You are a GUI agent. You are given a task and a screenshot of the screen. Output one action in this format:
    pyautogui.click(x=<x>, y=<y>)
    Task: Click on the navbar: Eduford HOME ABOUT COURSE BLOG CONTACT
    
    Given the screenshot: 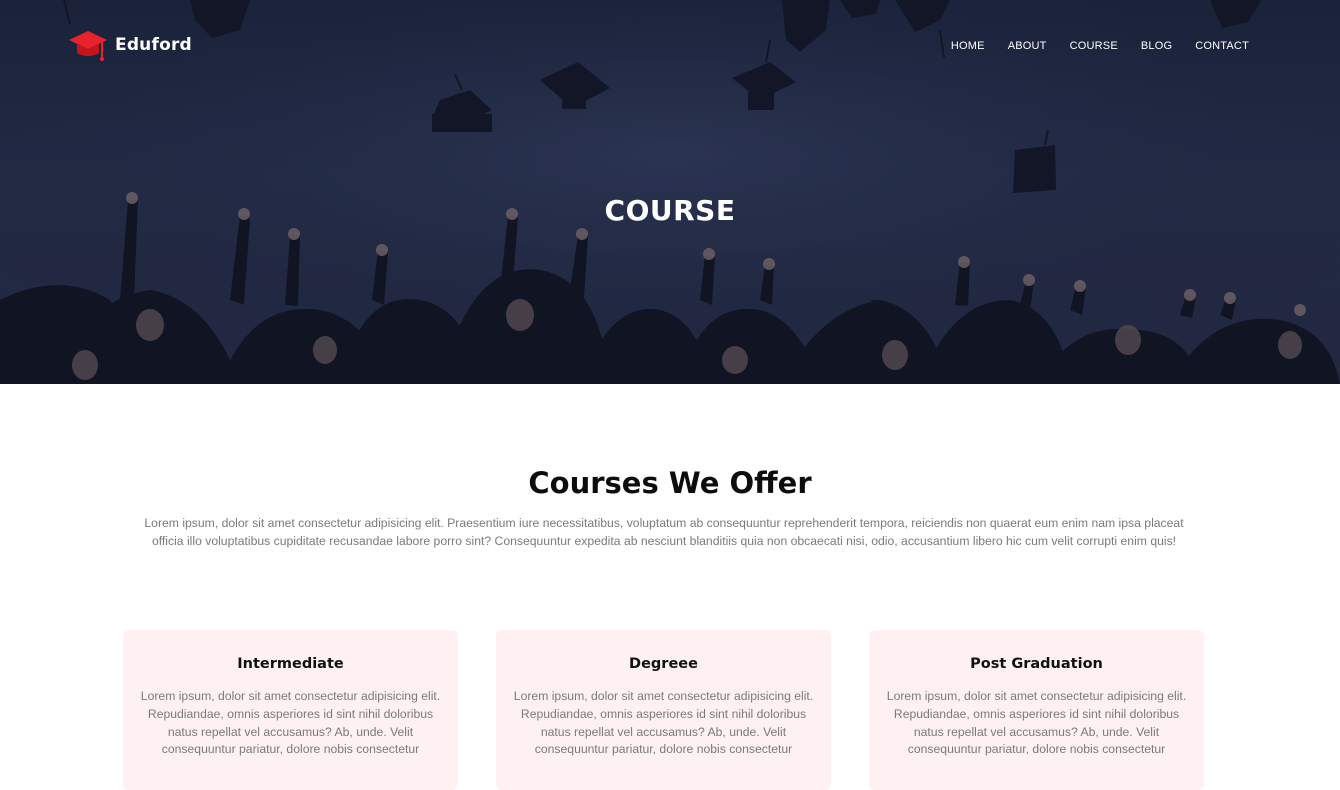 What is the action you would take?
    pyautogui.click(x=670, y=45)
    